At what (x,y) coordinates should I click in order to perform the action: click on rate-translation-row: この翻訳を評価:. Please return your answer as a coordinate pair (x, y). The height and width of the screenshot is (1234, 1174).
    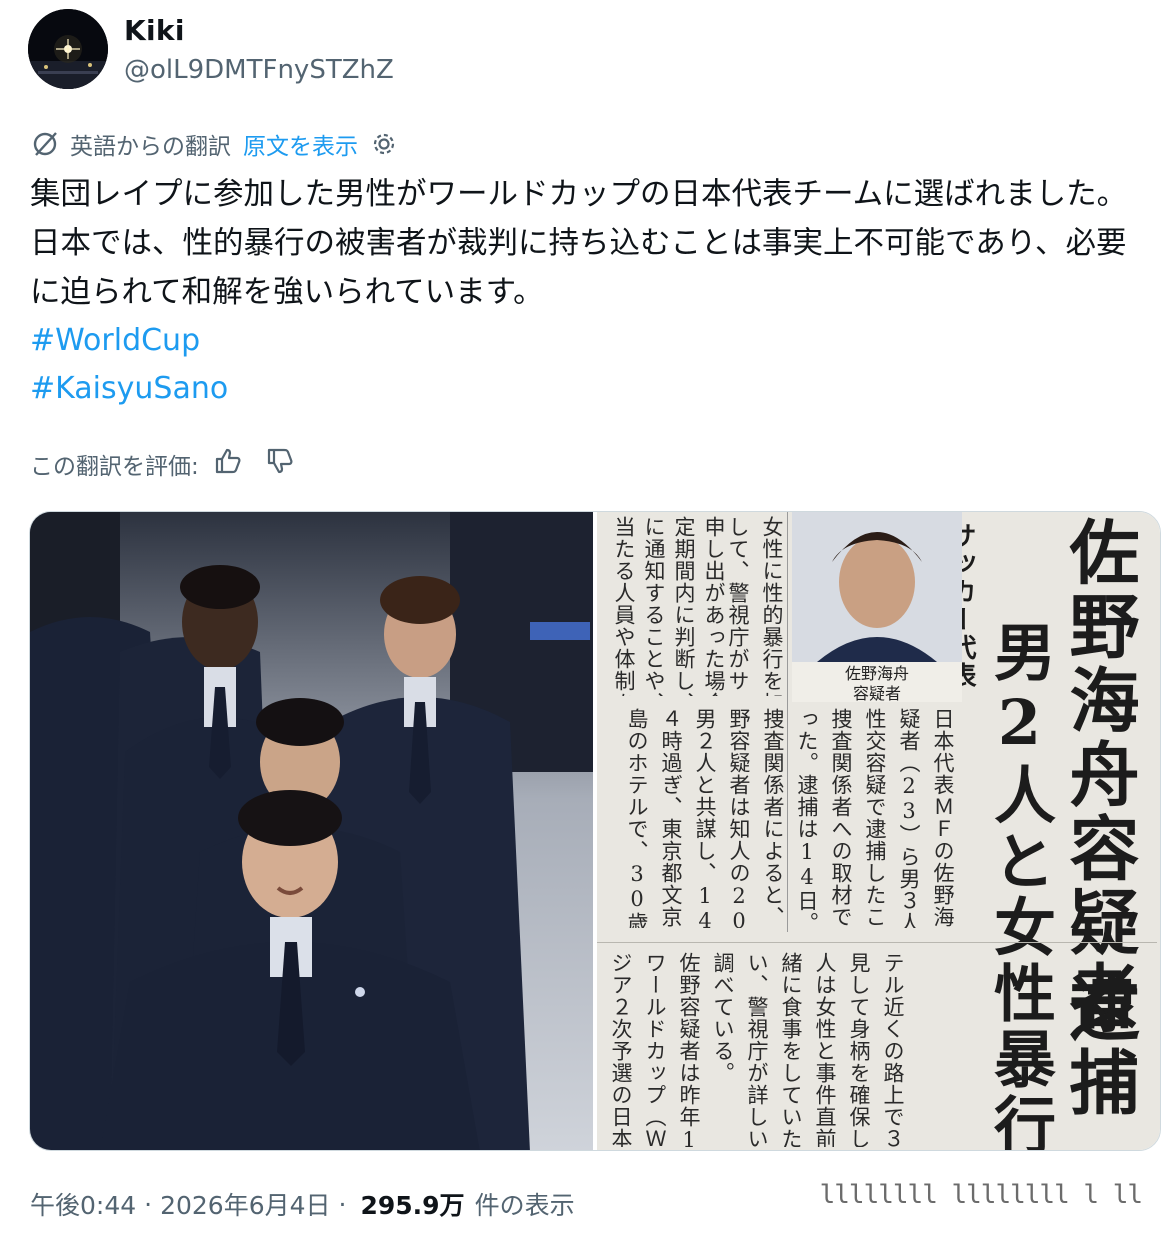
    Looking at the image, I should click on (162, 464).